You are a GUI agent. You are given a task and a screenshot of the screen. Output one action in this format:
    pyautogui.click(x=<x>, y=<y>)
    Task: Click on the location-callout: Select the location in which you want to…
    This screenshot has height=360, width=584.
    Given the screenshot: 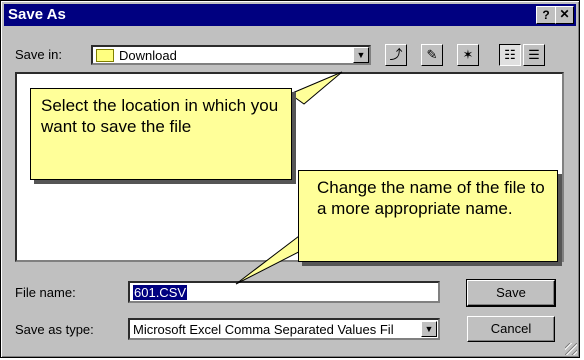 What is the action you would take?
    pyautogui.click(x=161, y=134)
    